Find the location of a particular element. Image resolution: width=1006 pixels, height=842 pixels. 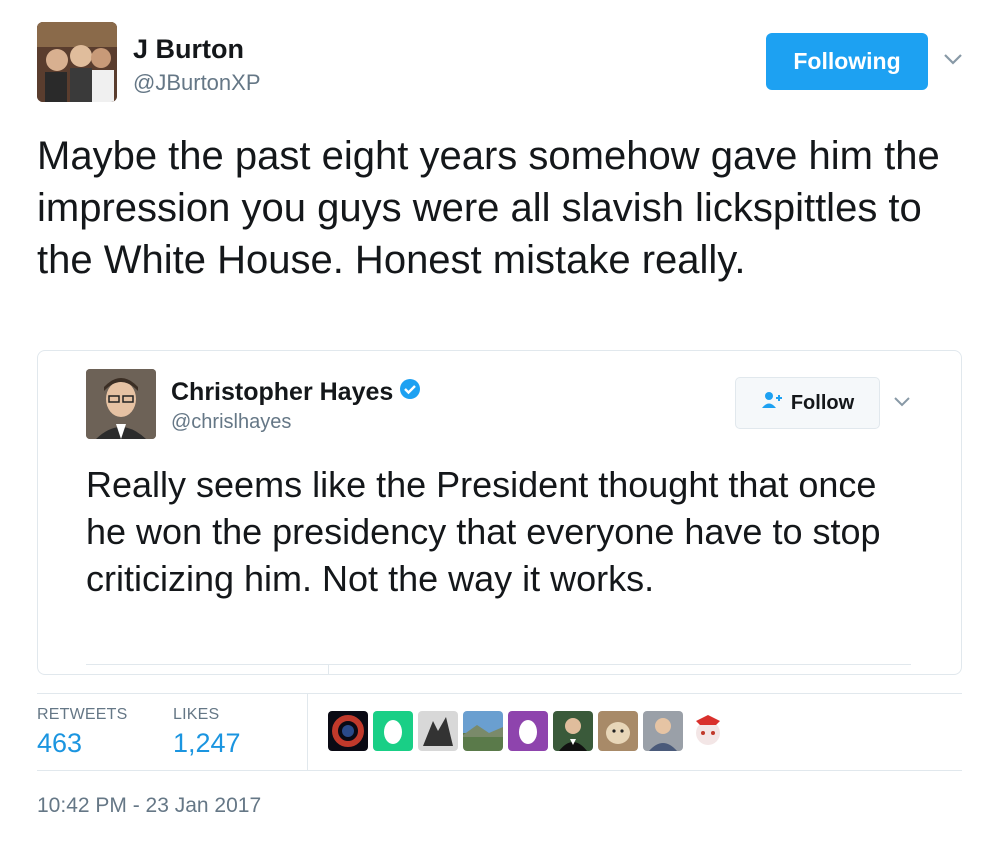

liker-avatar-egg-purple is located at coordinates (528, 731).